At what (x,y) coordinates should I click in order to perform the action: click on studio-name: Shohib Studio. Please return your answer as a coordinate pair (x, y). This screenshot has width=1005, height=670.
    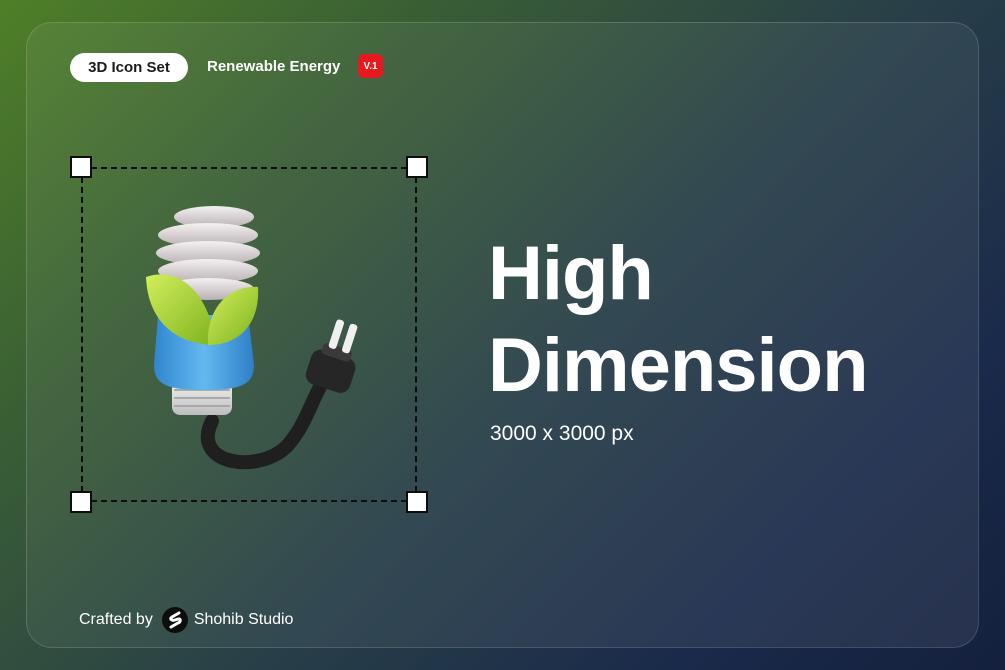
    Looking at the image, I should click on (243, 619).